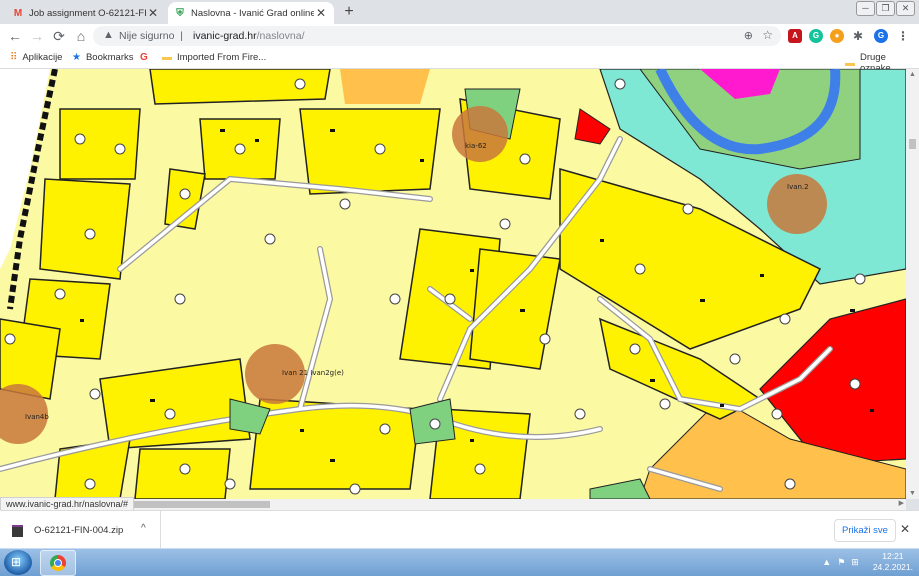  Describe the element at coordinates (912, 74) in the screenshot. I see `scroll-up-icon: ▲` at that location.